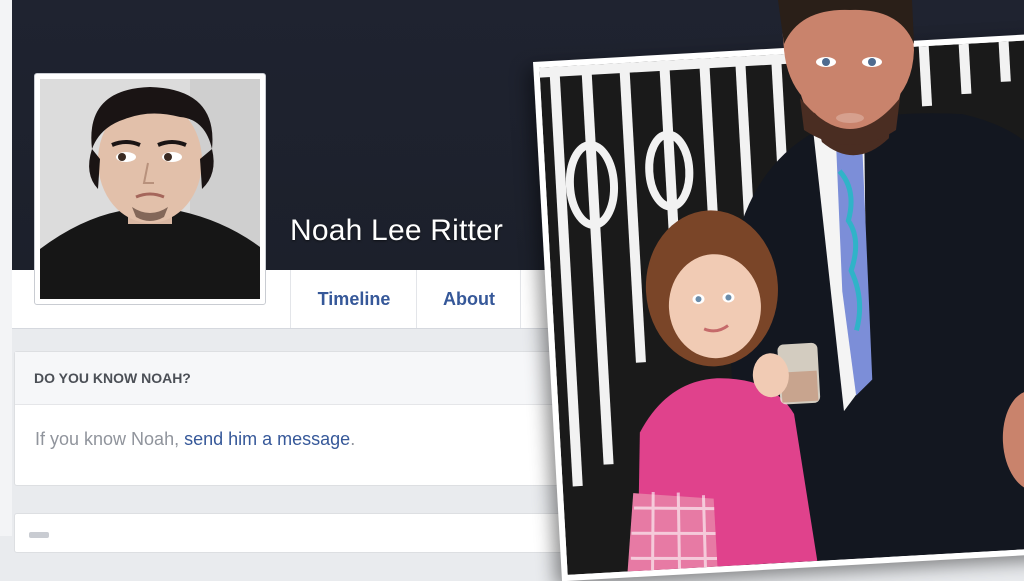 The image size is (1024, 581). I want to click on card-body: If you know Noah, send him a message., so click(294, 427).